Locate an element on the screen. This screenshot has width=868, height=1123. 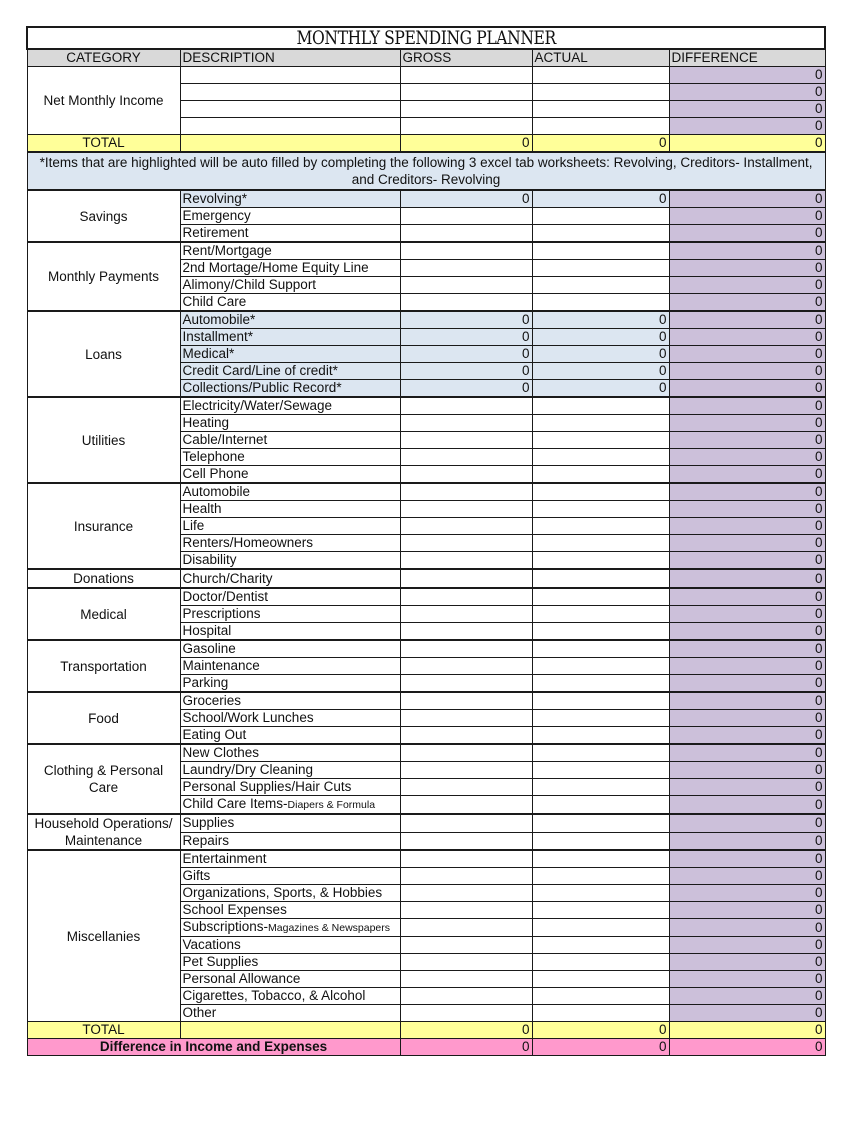
description-cell: Emergency is located at coordinates (290, 216).